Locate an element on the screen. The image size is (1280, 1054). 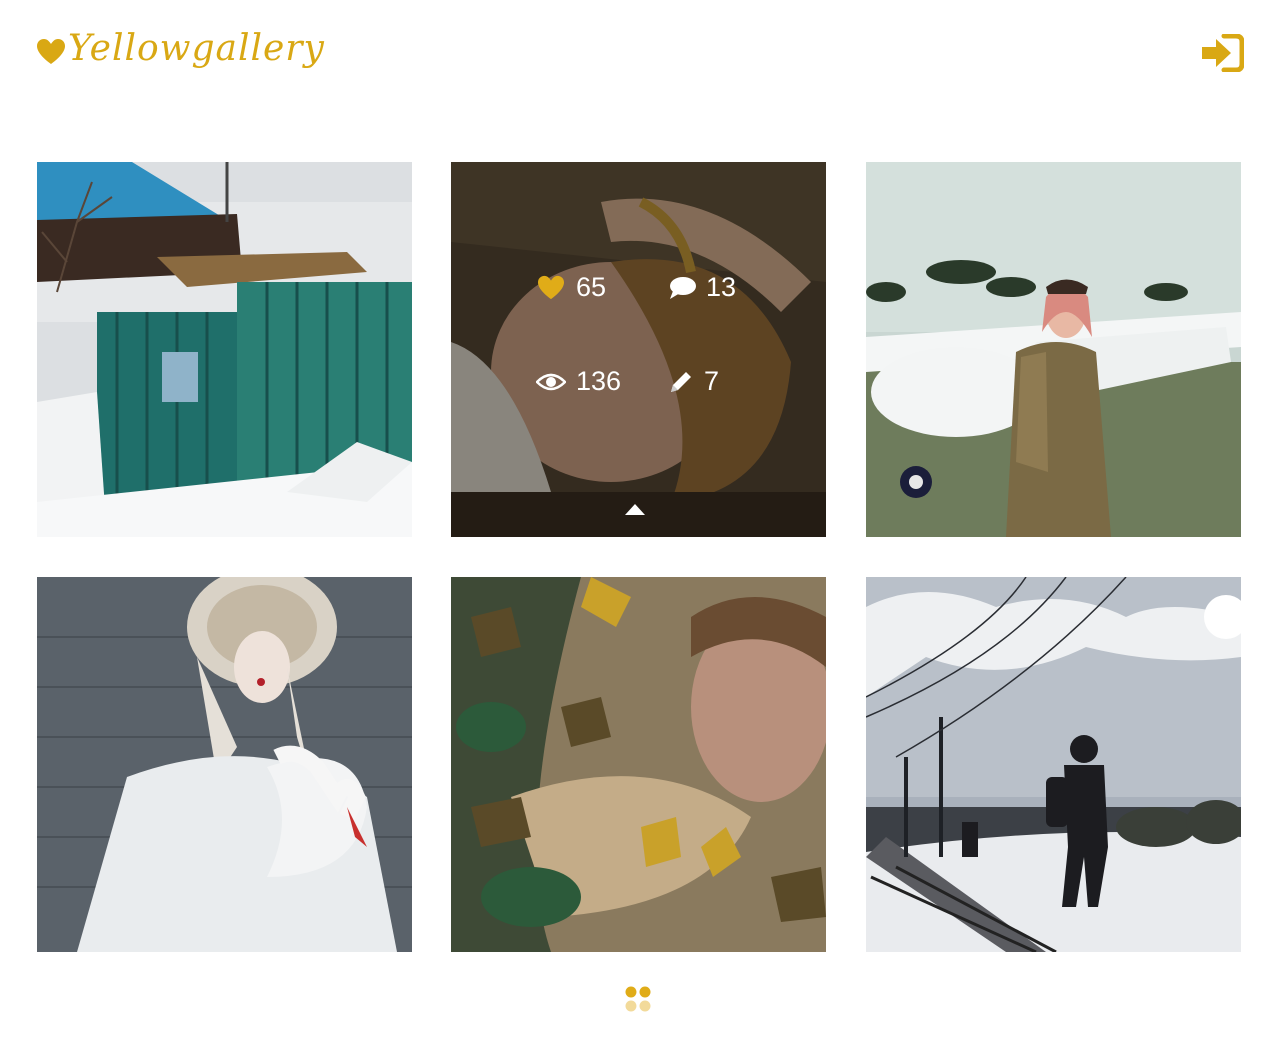
item-stats-overlay: 65 13 136 7 is located at coordinates (638, 349).